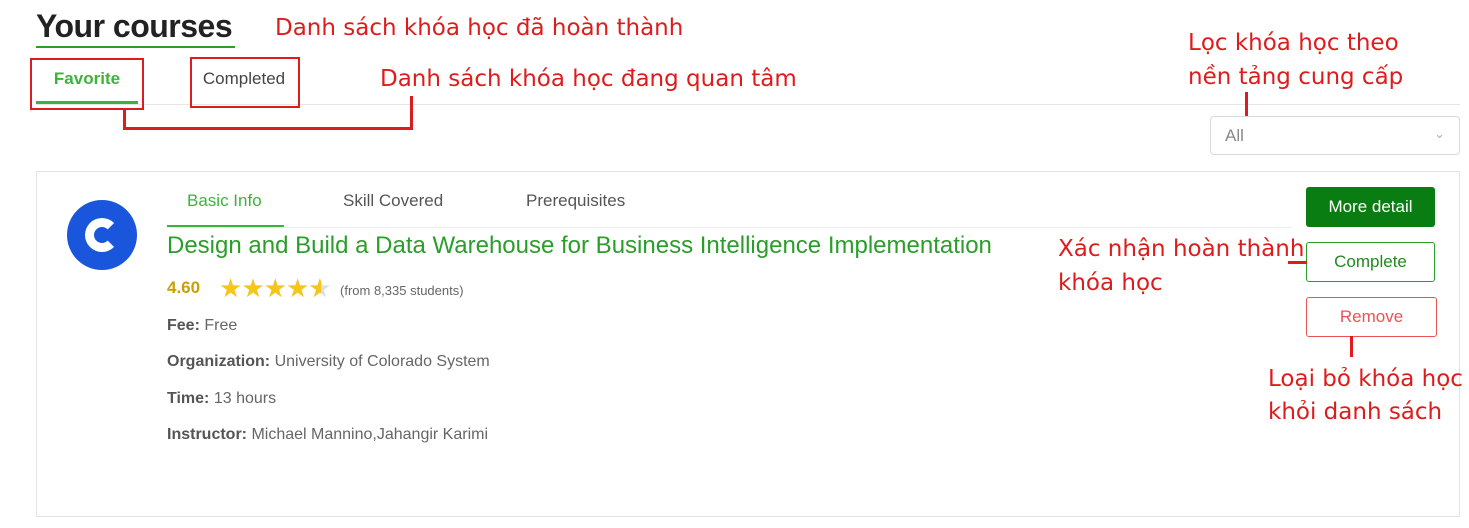  I want to click on annotation-confirm-line1: Xác nhận hoàn thành, so click(1181, 249).